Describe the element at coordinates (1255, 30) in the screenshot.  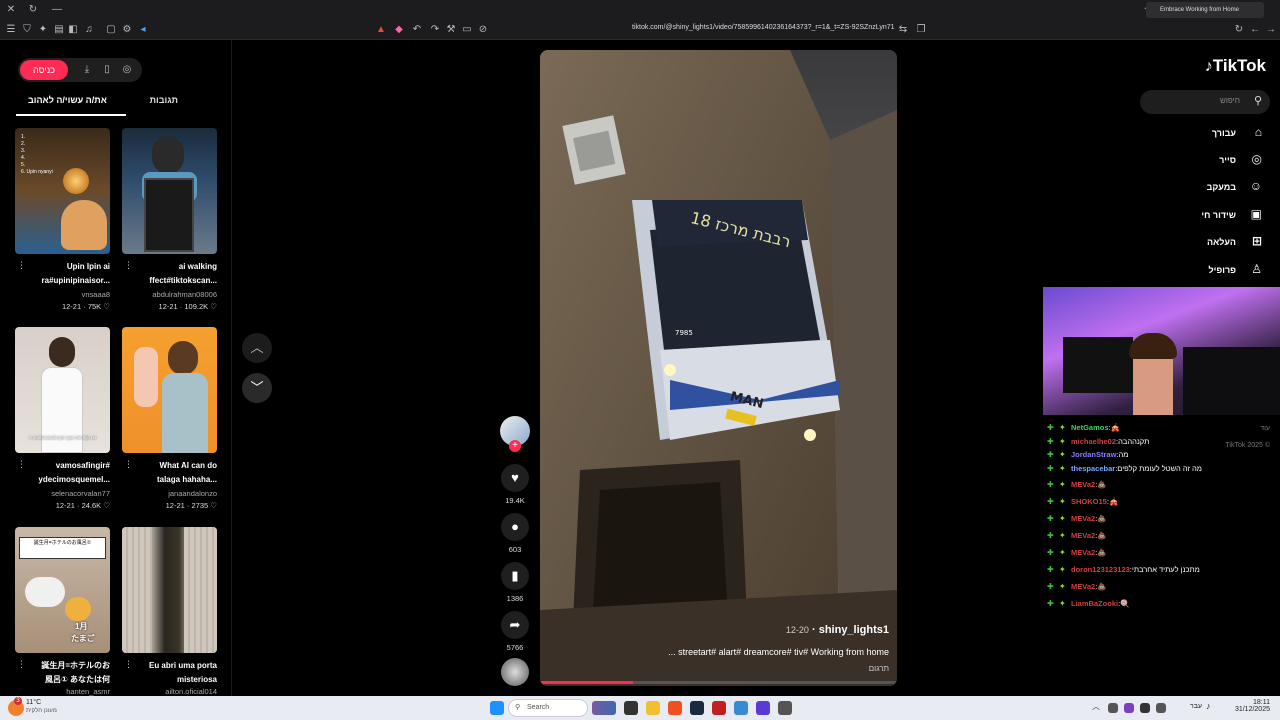
I see `back-nav-icon: ←` at that location.